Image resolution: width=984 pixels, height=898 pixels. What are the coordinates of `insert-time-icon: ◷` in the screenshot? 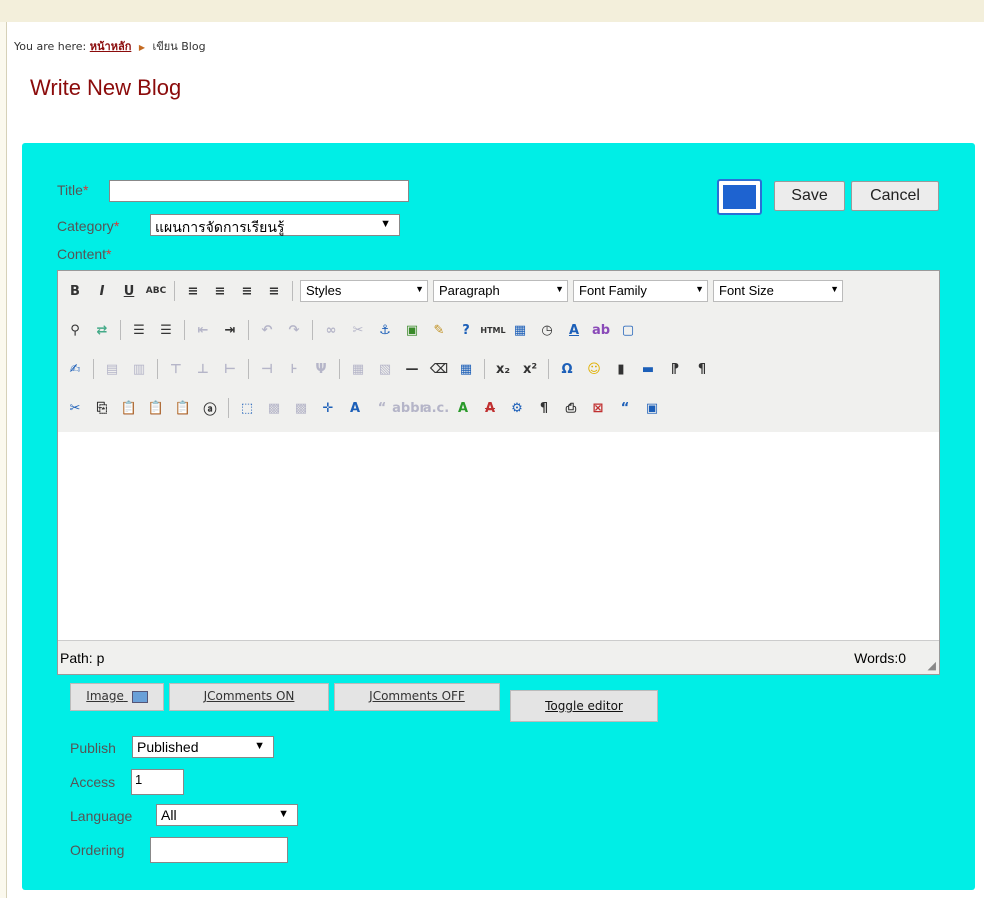 It's located at (547, 330).